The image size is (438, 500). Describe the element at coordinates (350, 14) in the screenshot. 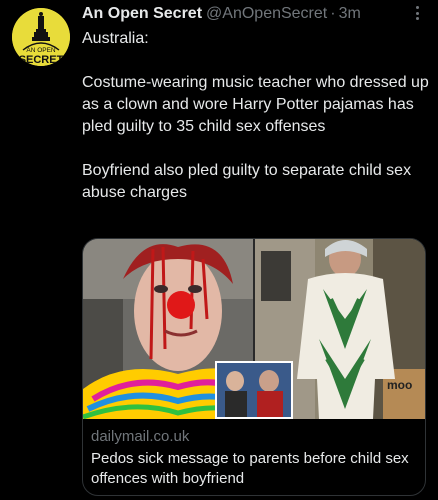

I see `timestamp: 3m` at that location.